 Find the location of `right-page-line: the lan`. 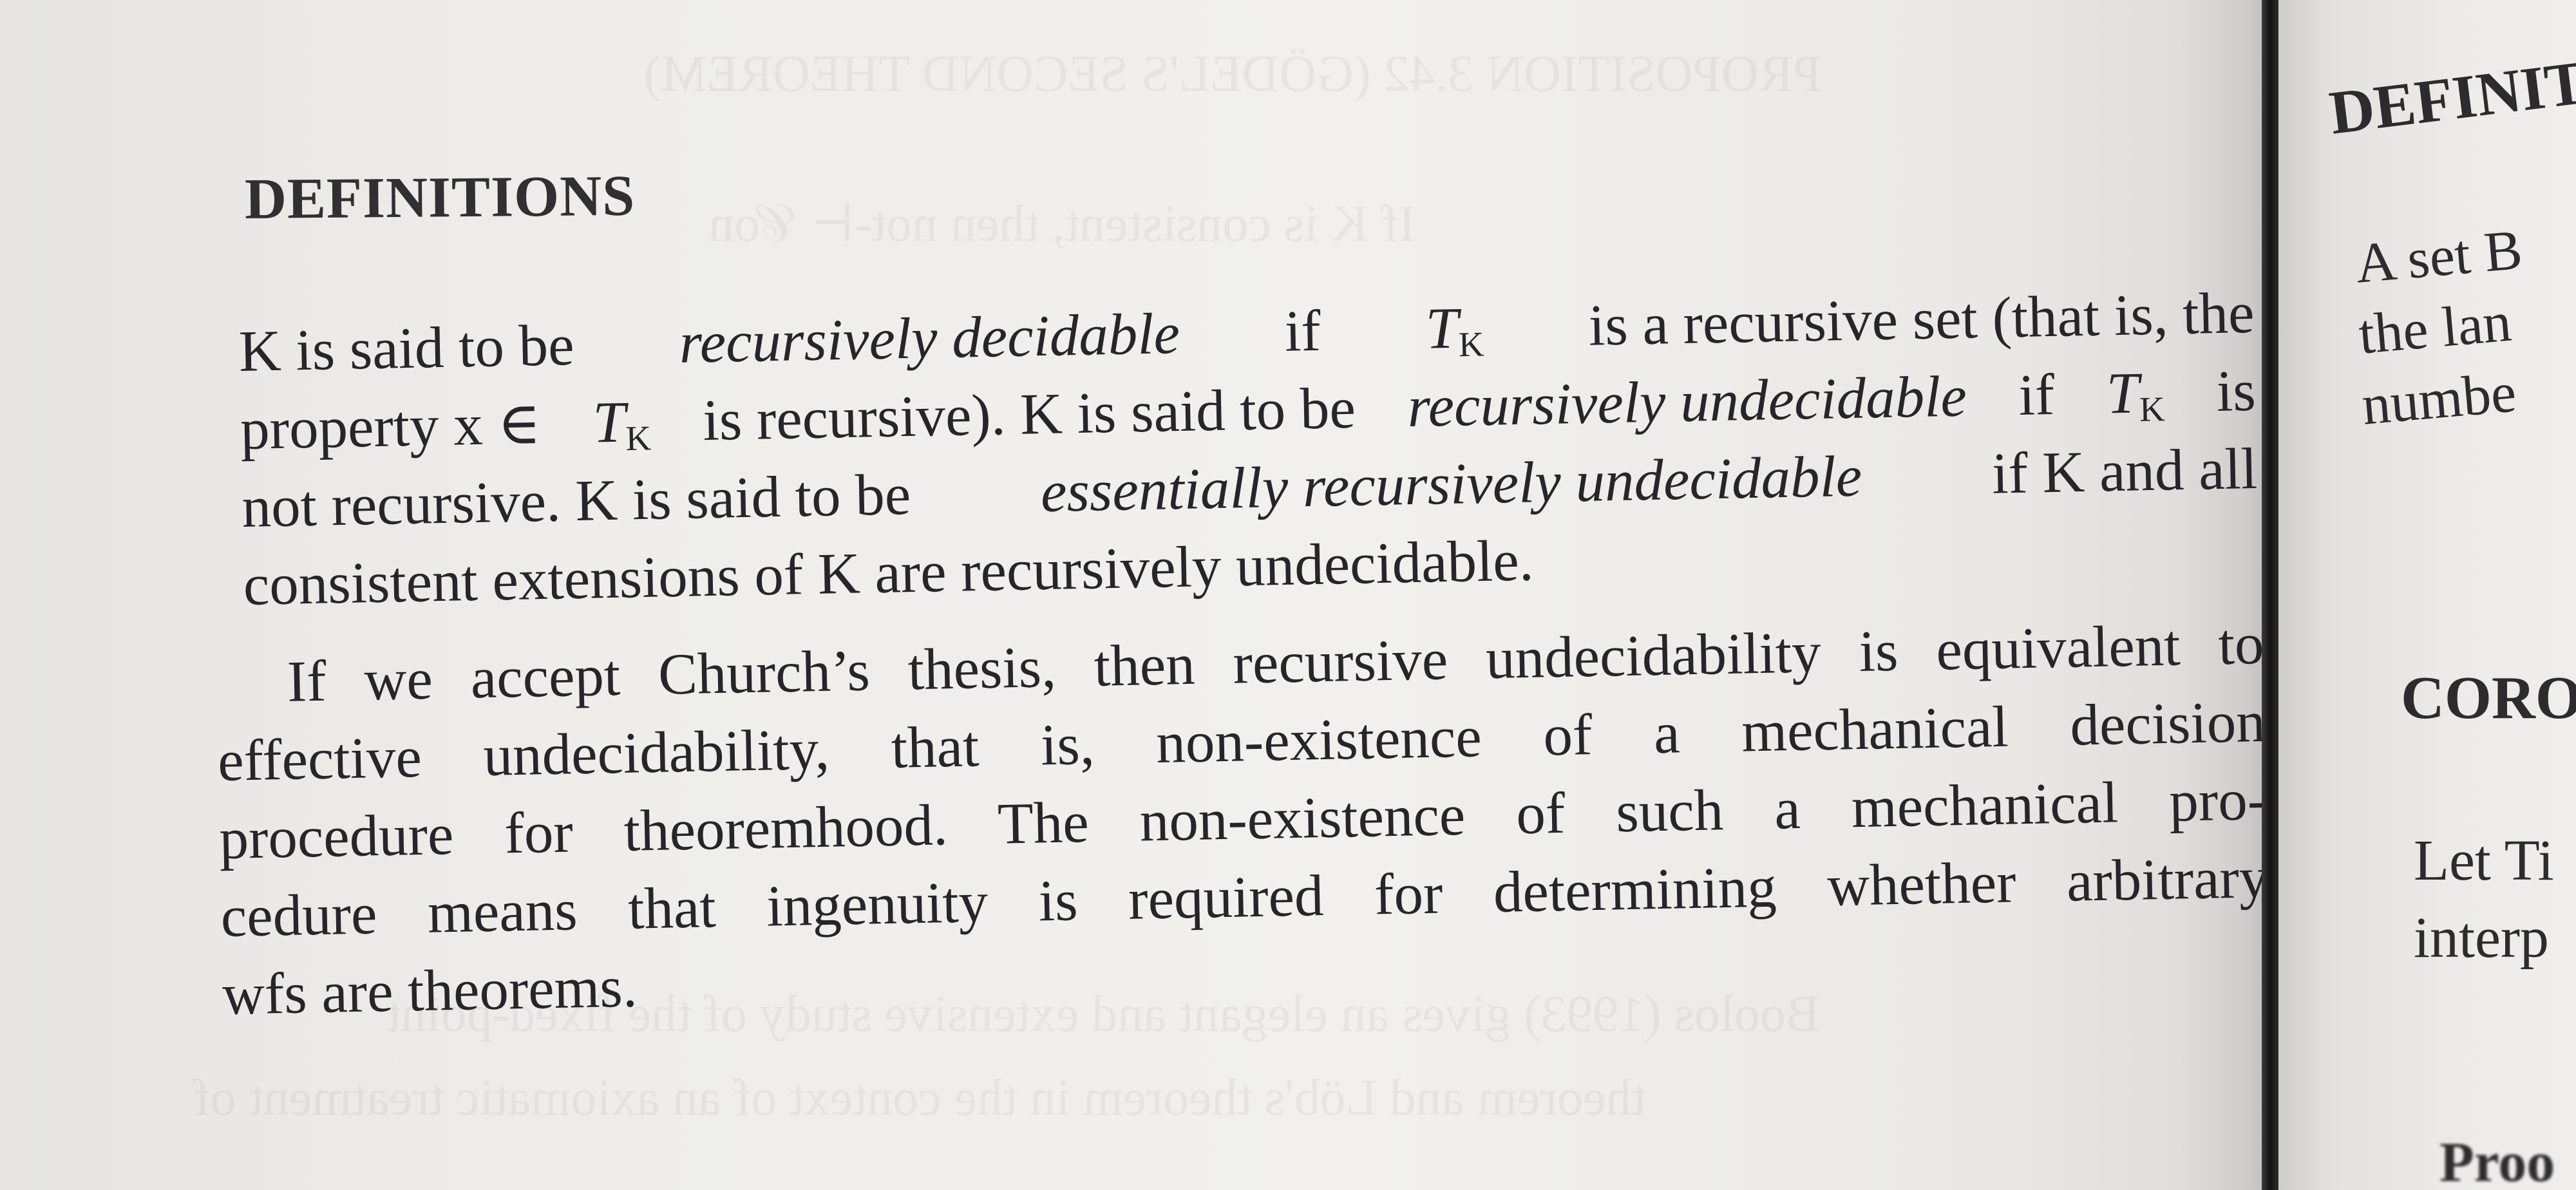

right-page-line: the lan is located at coordinates (2435, 328).